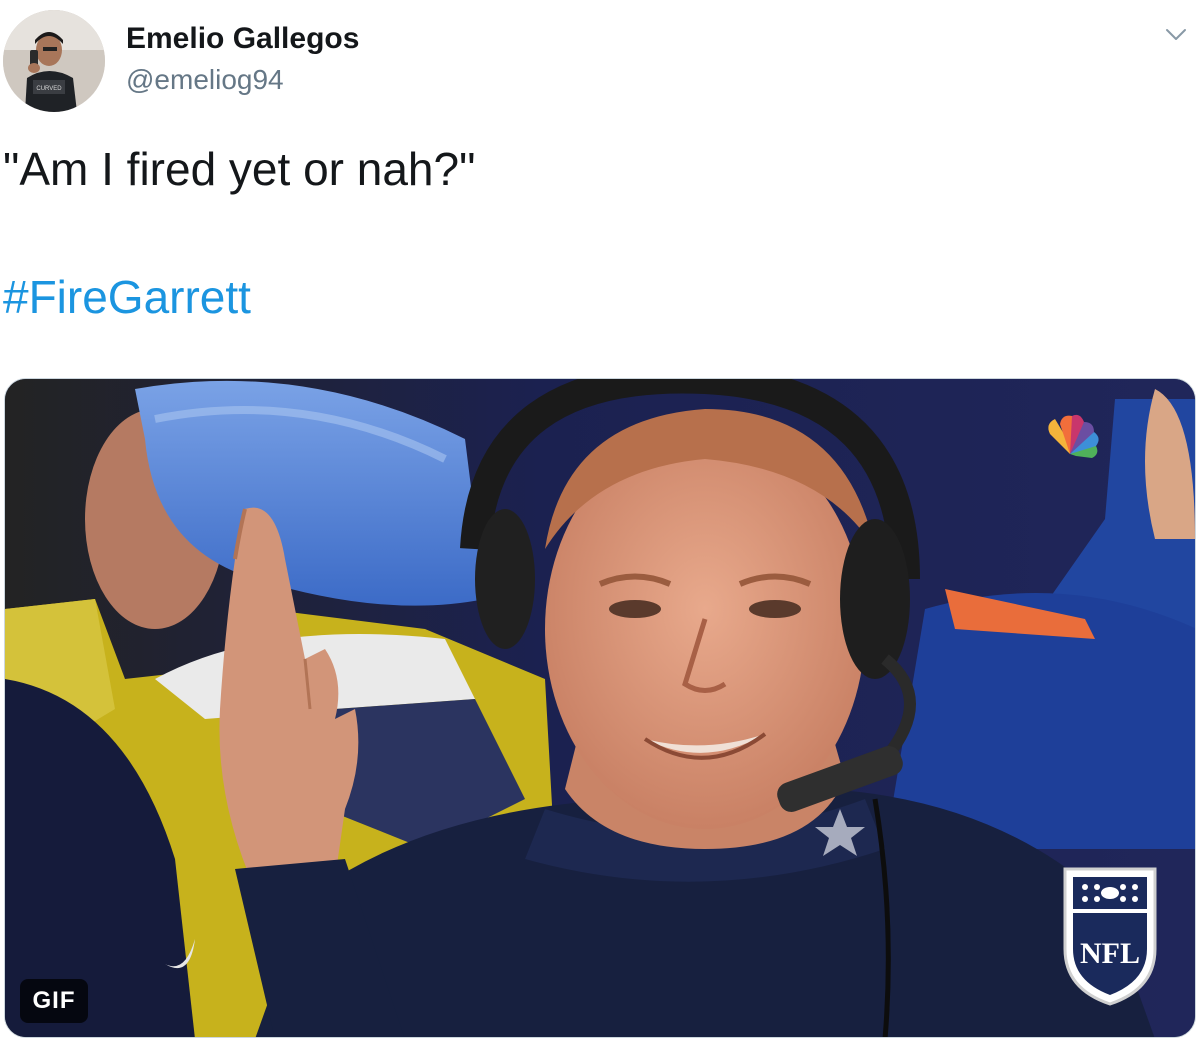 The height and width of the screenshot is (1038, 1200). What do you see at coordinates (600, 60) in the screenshot?
I see `tweet-header: CURVED Emelio Gallegos @emeliog94` at bounding box center [600, 60].